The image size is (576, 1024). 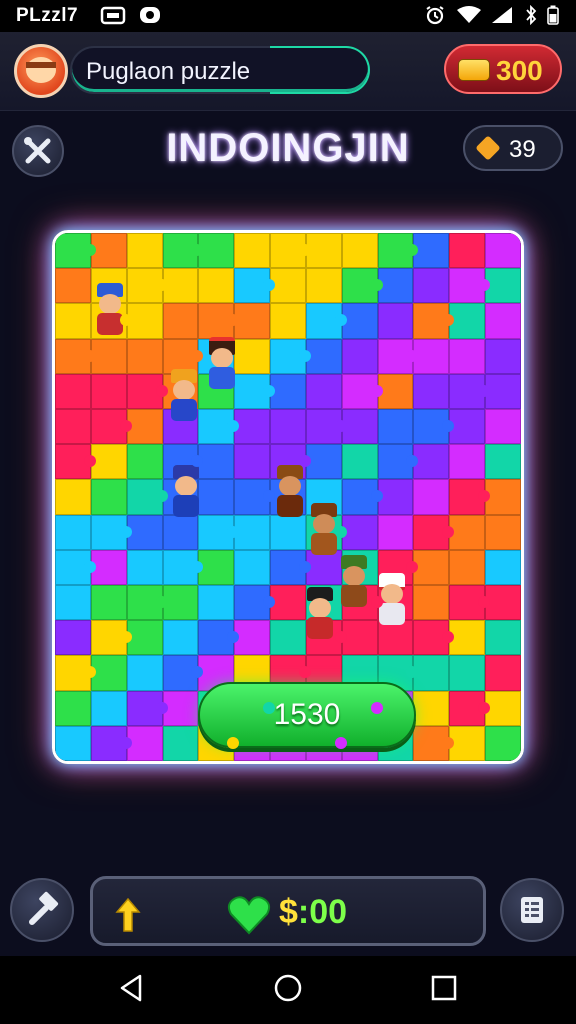 What do you see at coordinates (503, 69) in the screenshot?
I see `coin-counter: 300` at bounding box center [503, 69].